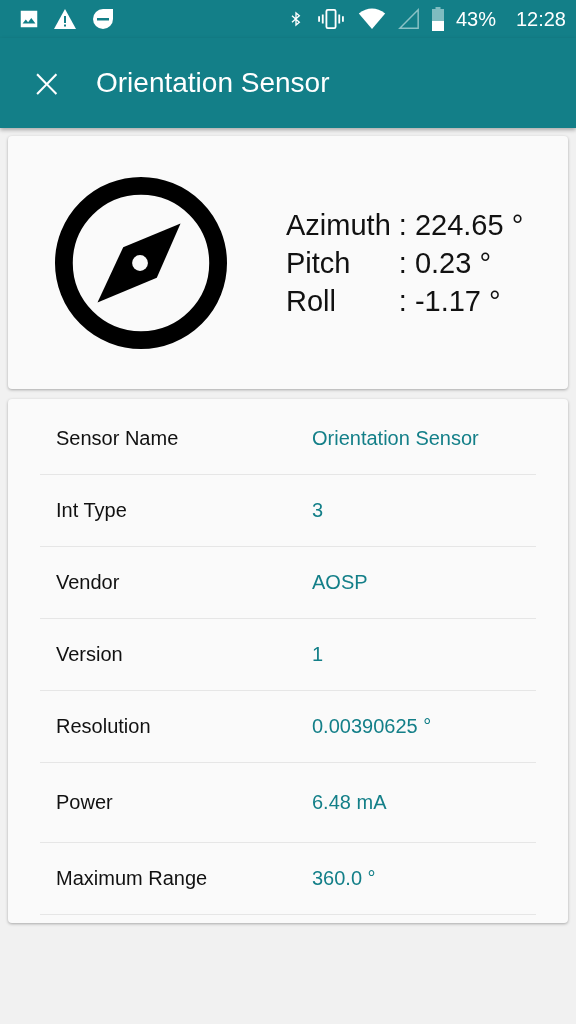  What do you see at coordinates (84, 802) in the screenshot?
I see `detail-label: Power` at bounding box center [84, 802].